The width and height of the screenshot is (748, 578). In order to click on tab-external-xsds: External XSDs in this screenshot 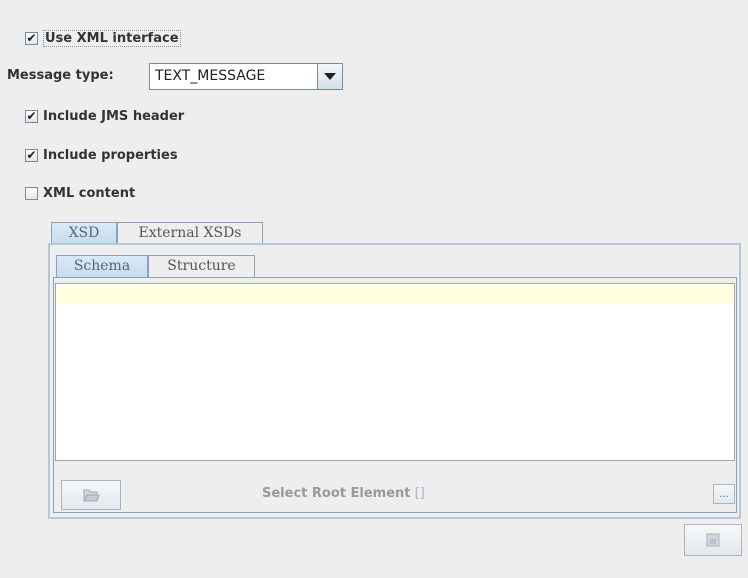, I will do `click(190, 233)`.